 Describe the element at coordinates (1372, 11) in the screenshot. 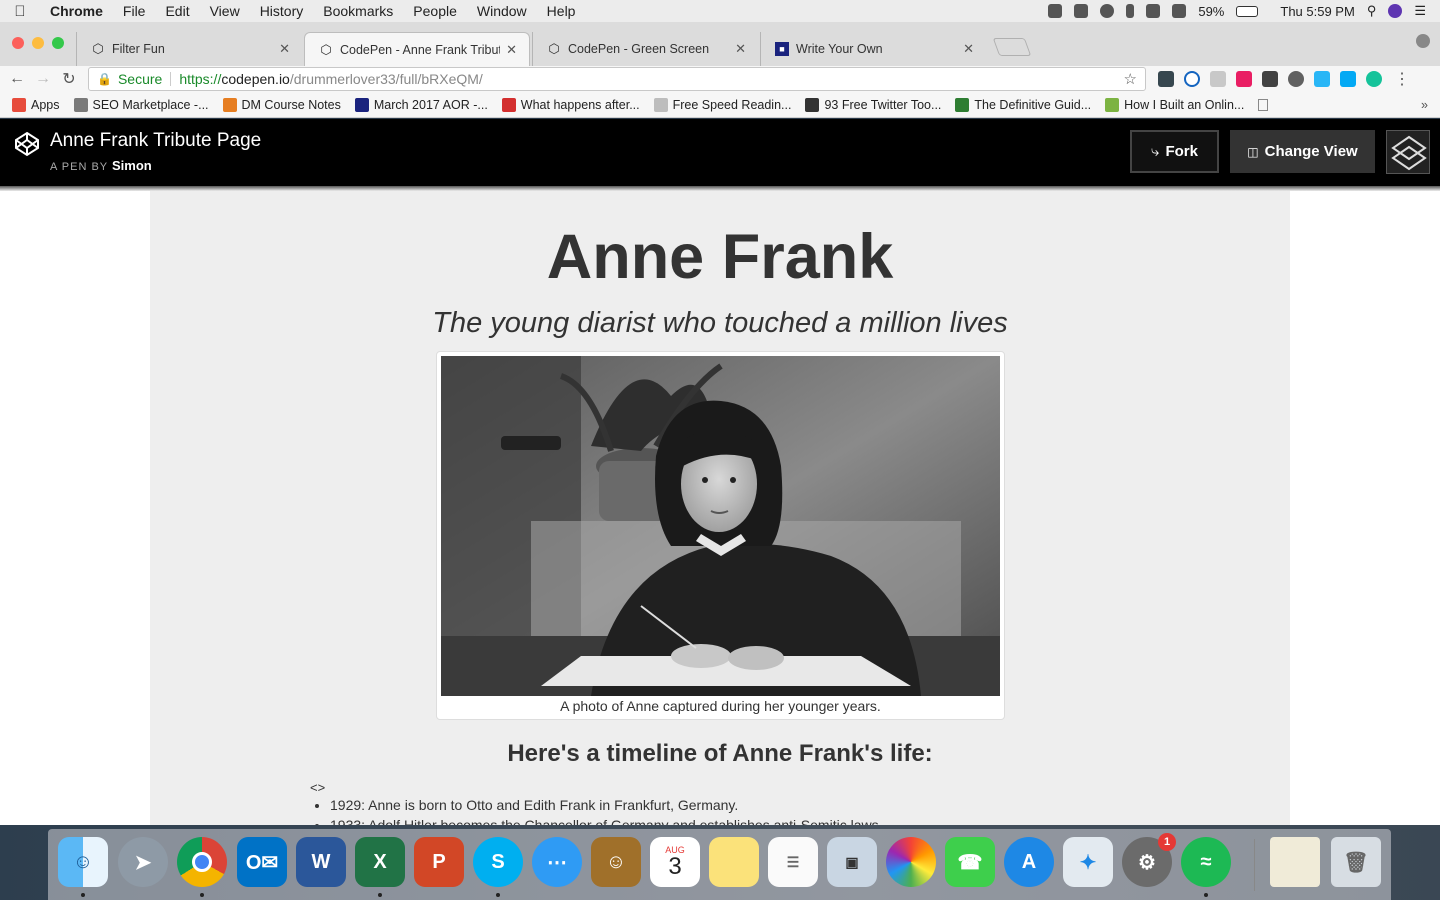

I see `spotlight-icon: ⚲` at that location.